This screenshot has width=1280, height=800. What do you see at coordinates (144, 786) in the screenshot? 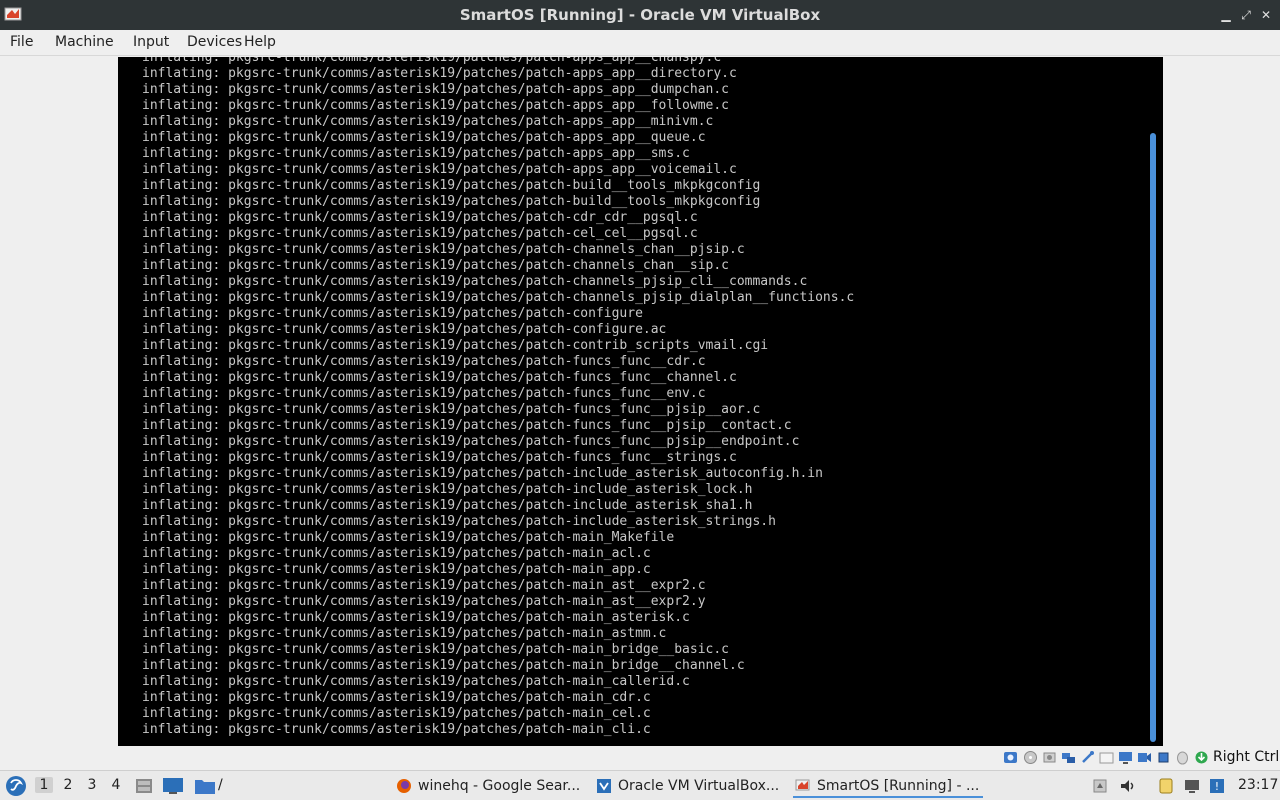
I see `file-cabinet-icon` at bounding box center [144, 786].